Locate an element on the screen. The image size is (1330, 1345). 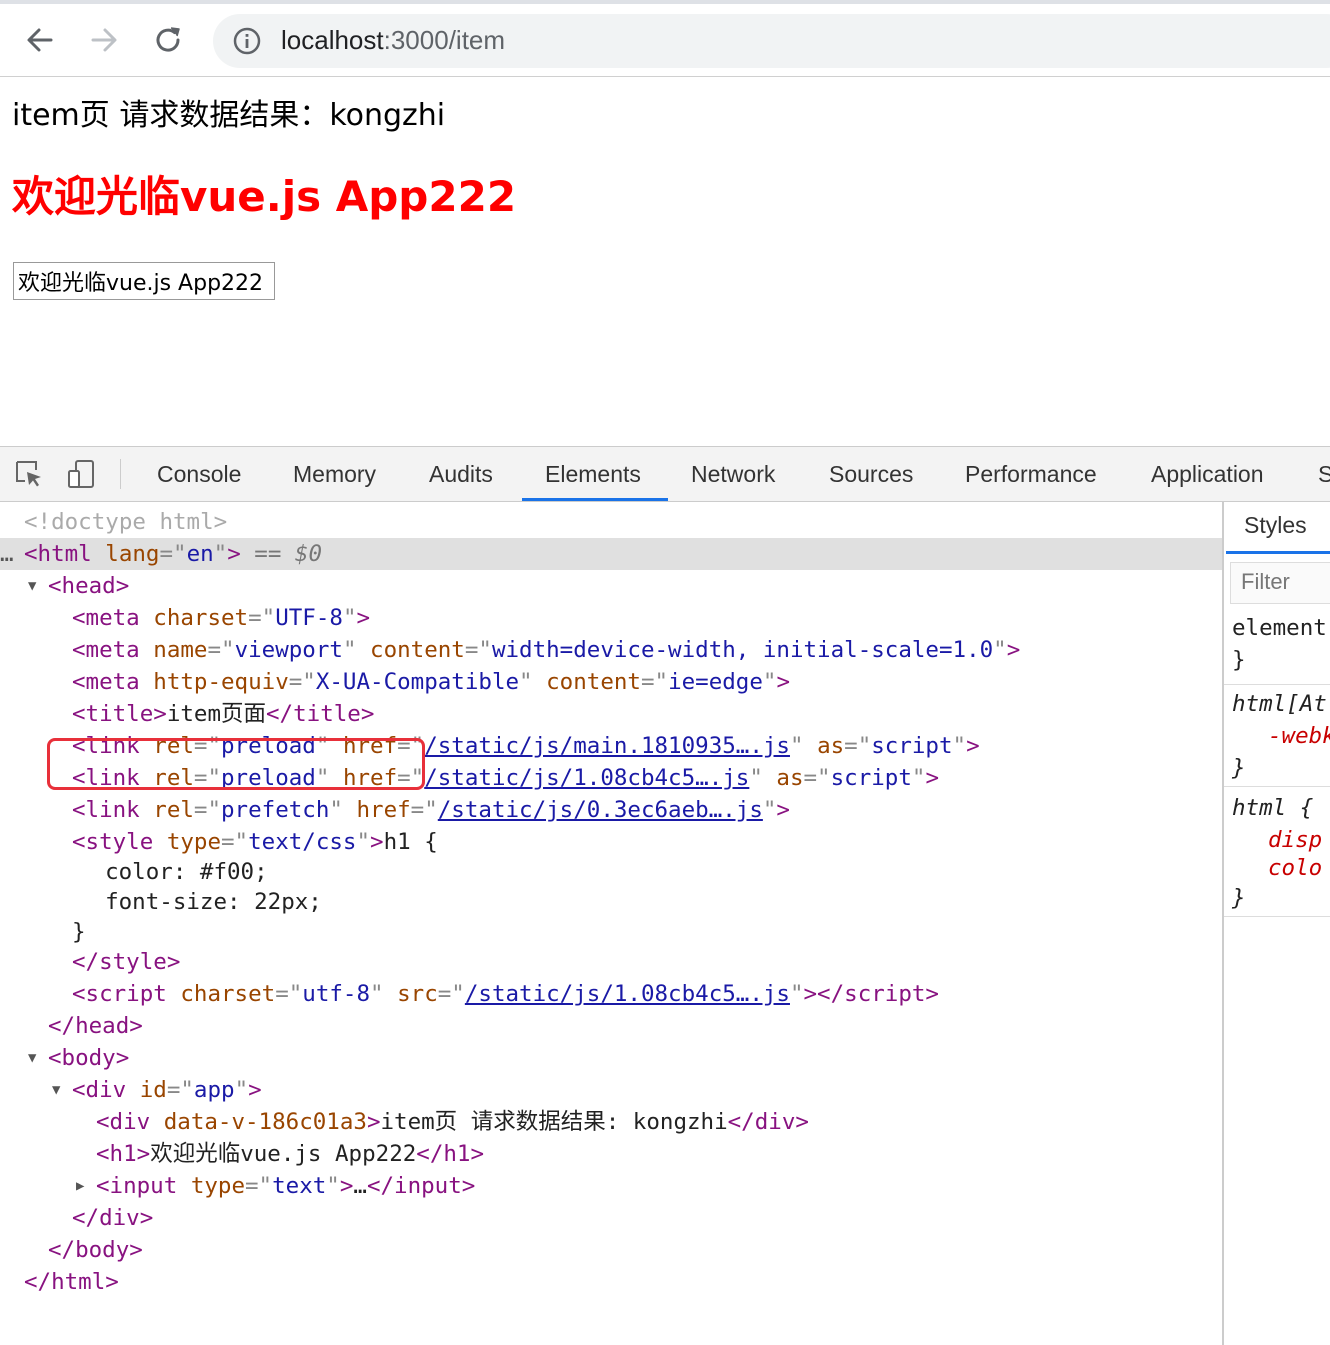
style-css-text: color: #f00; is located at coordinates (611, 872).